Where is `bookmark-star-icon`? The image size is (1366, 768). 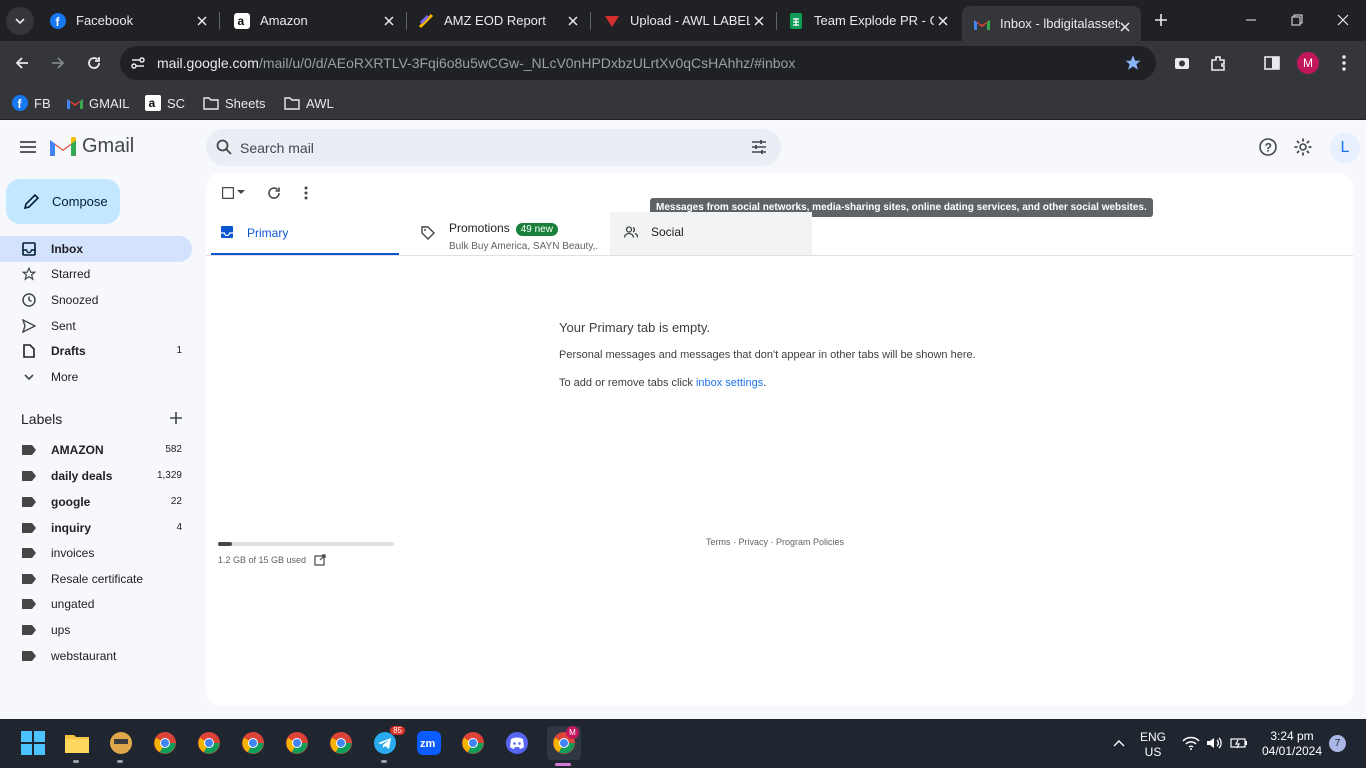
bookmark-star-icon is located at coordinates (1133, 65).